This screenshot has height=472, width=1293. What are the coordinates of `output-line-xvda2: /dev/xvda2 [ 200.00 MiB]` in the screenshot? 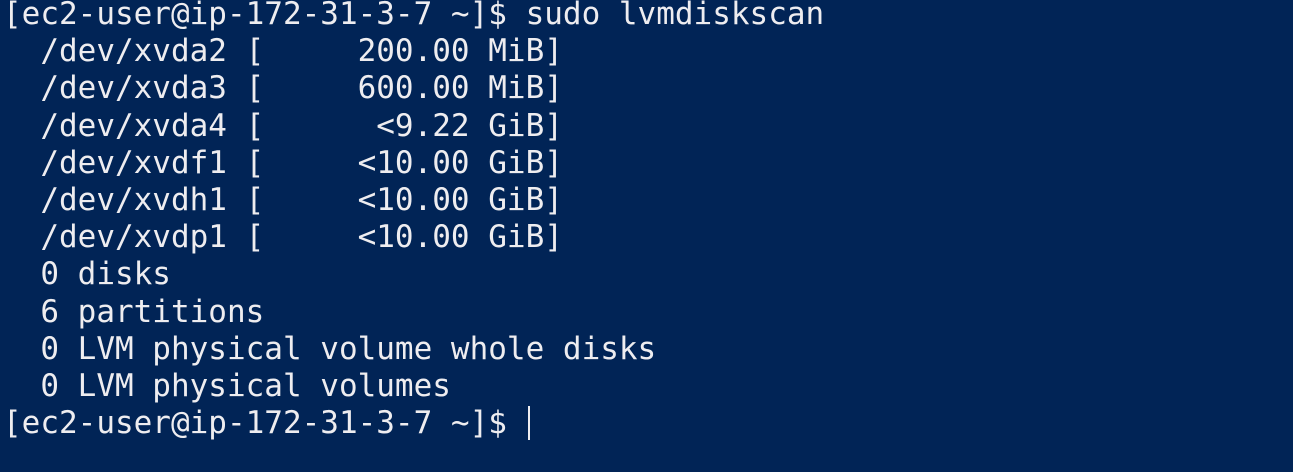 It's located at (283, 51).